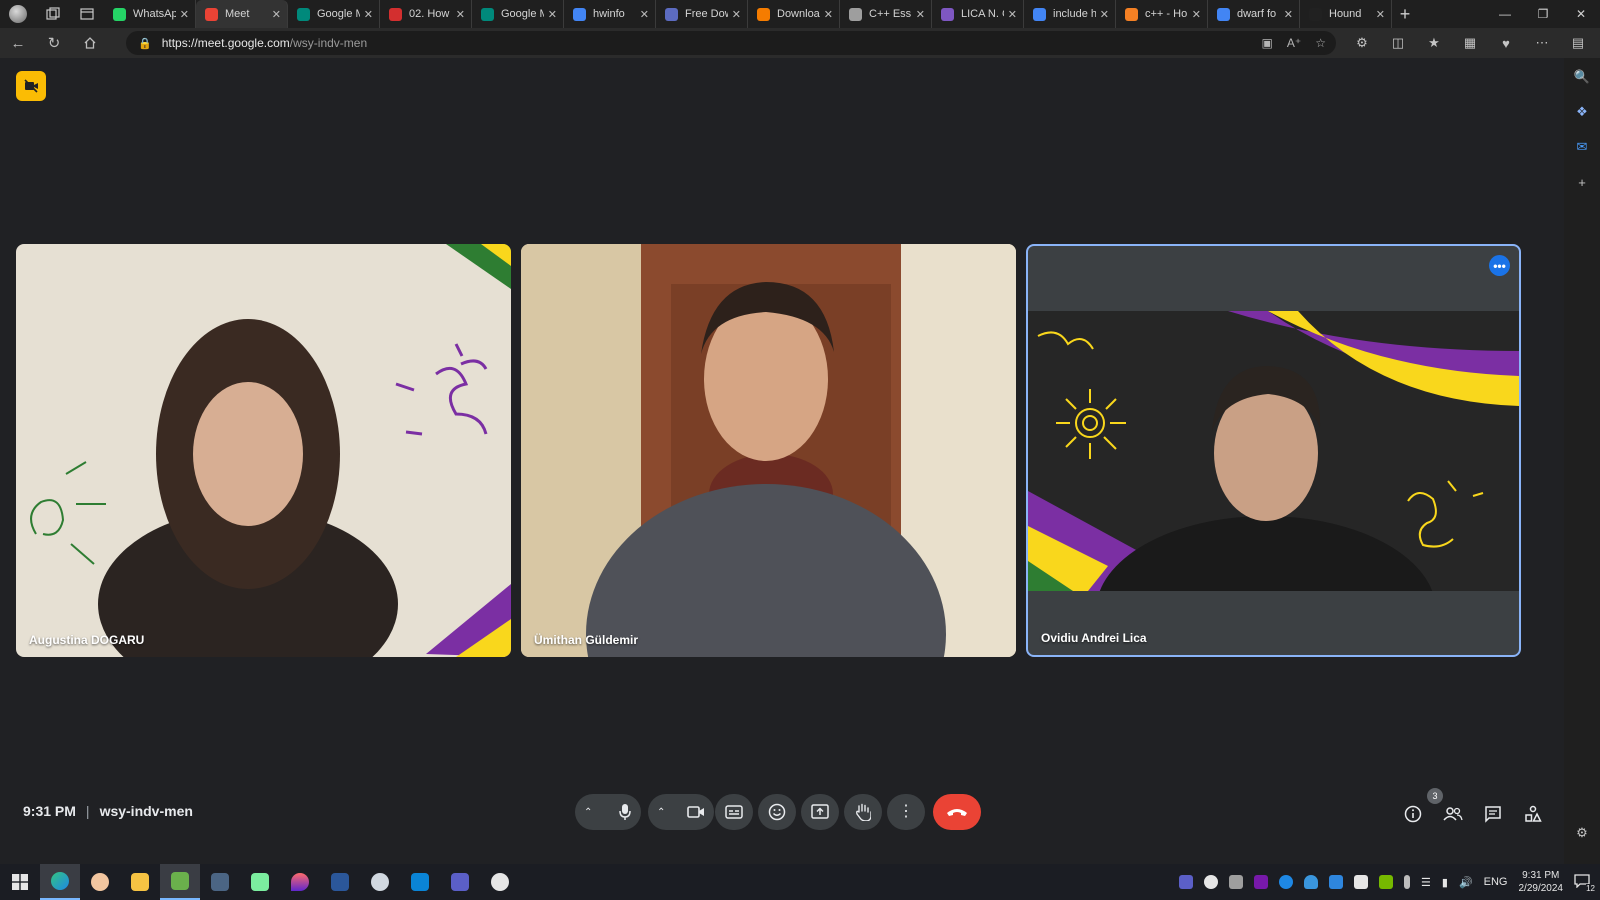  Describe the element at coordinates (53, 14) in the screenshot. I see `workspaces-button` at that location.